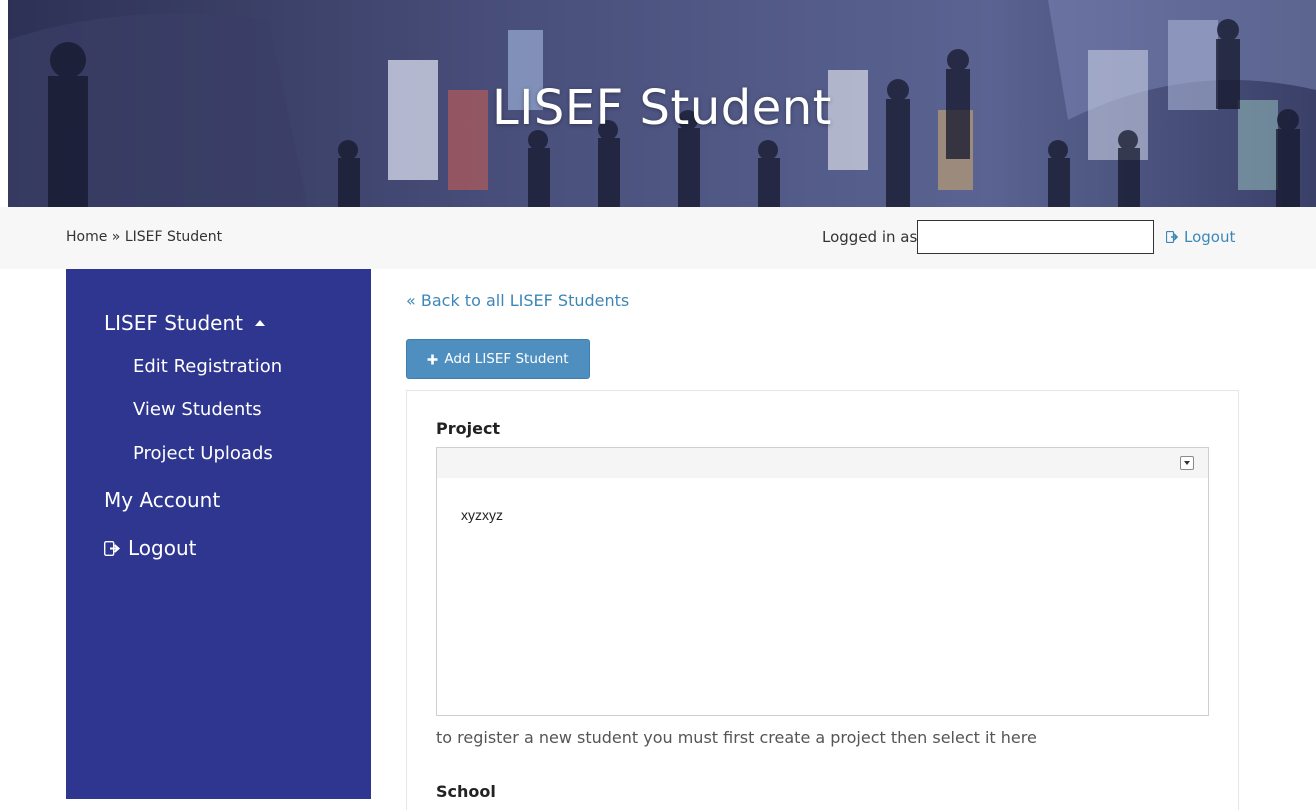 This screenshot has width=1316, height=810. I want to click on breadcrumb: Home » LISEF Student, so click(144, 237).